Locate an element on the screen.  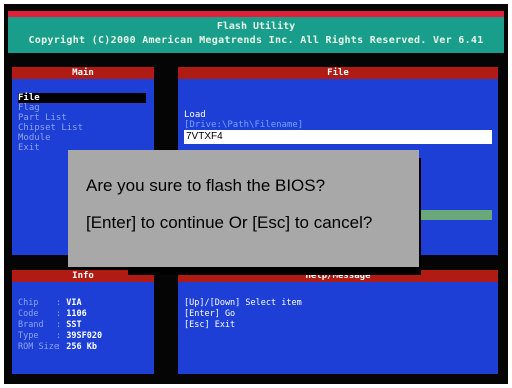
help-line-select: [Up]/[Down] Select item is located at coordinates (243, 303).